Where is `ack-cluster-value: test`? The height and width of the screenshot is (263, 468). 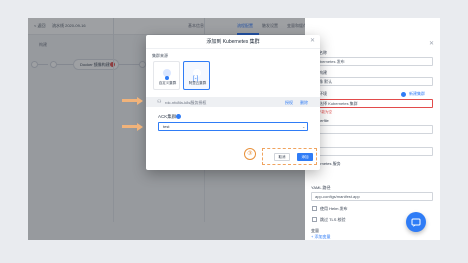 ack-cluster-value: test is located at coordinates (166, 126).